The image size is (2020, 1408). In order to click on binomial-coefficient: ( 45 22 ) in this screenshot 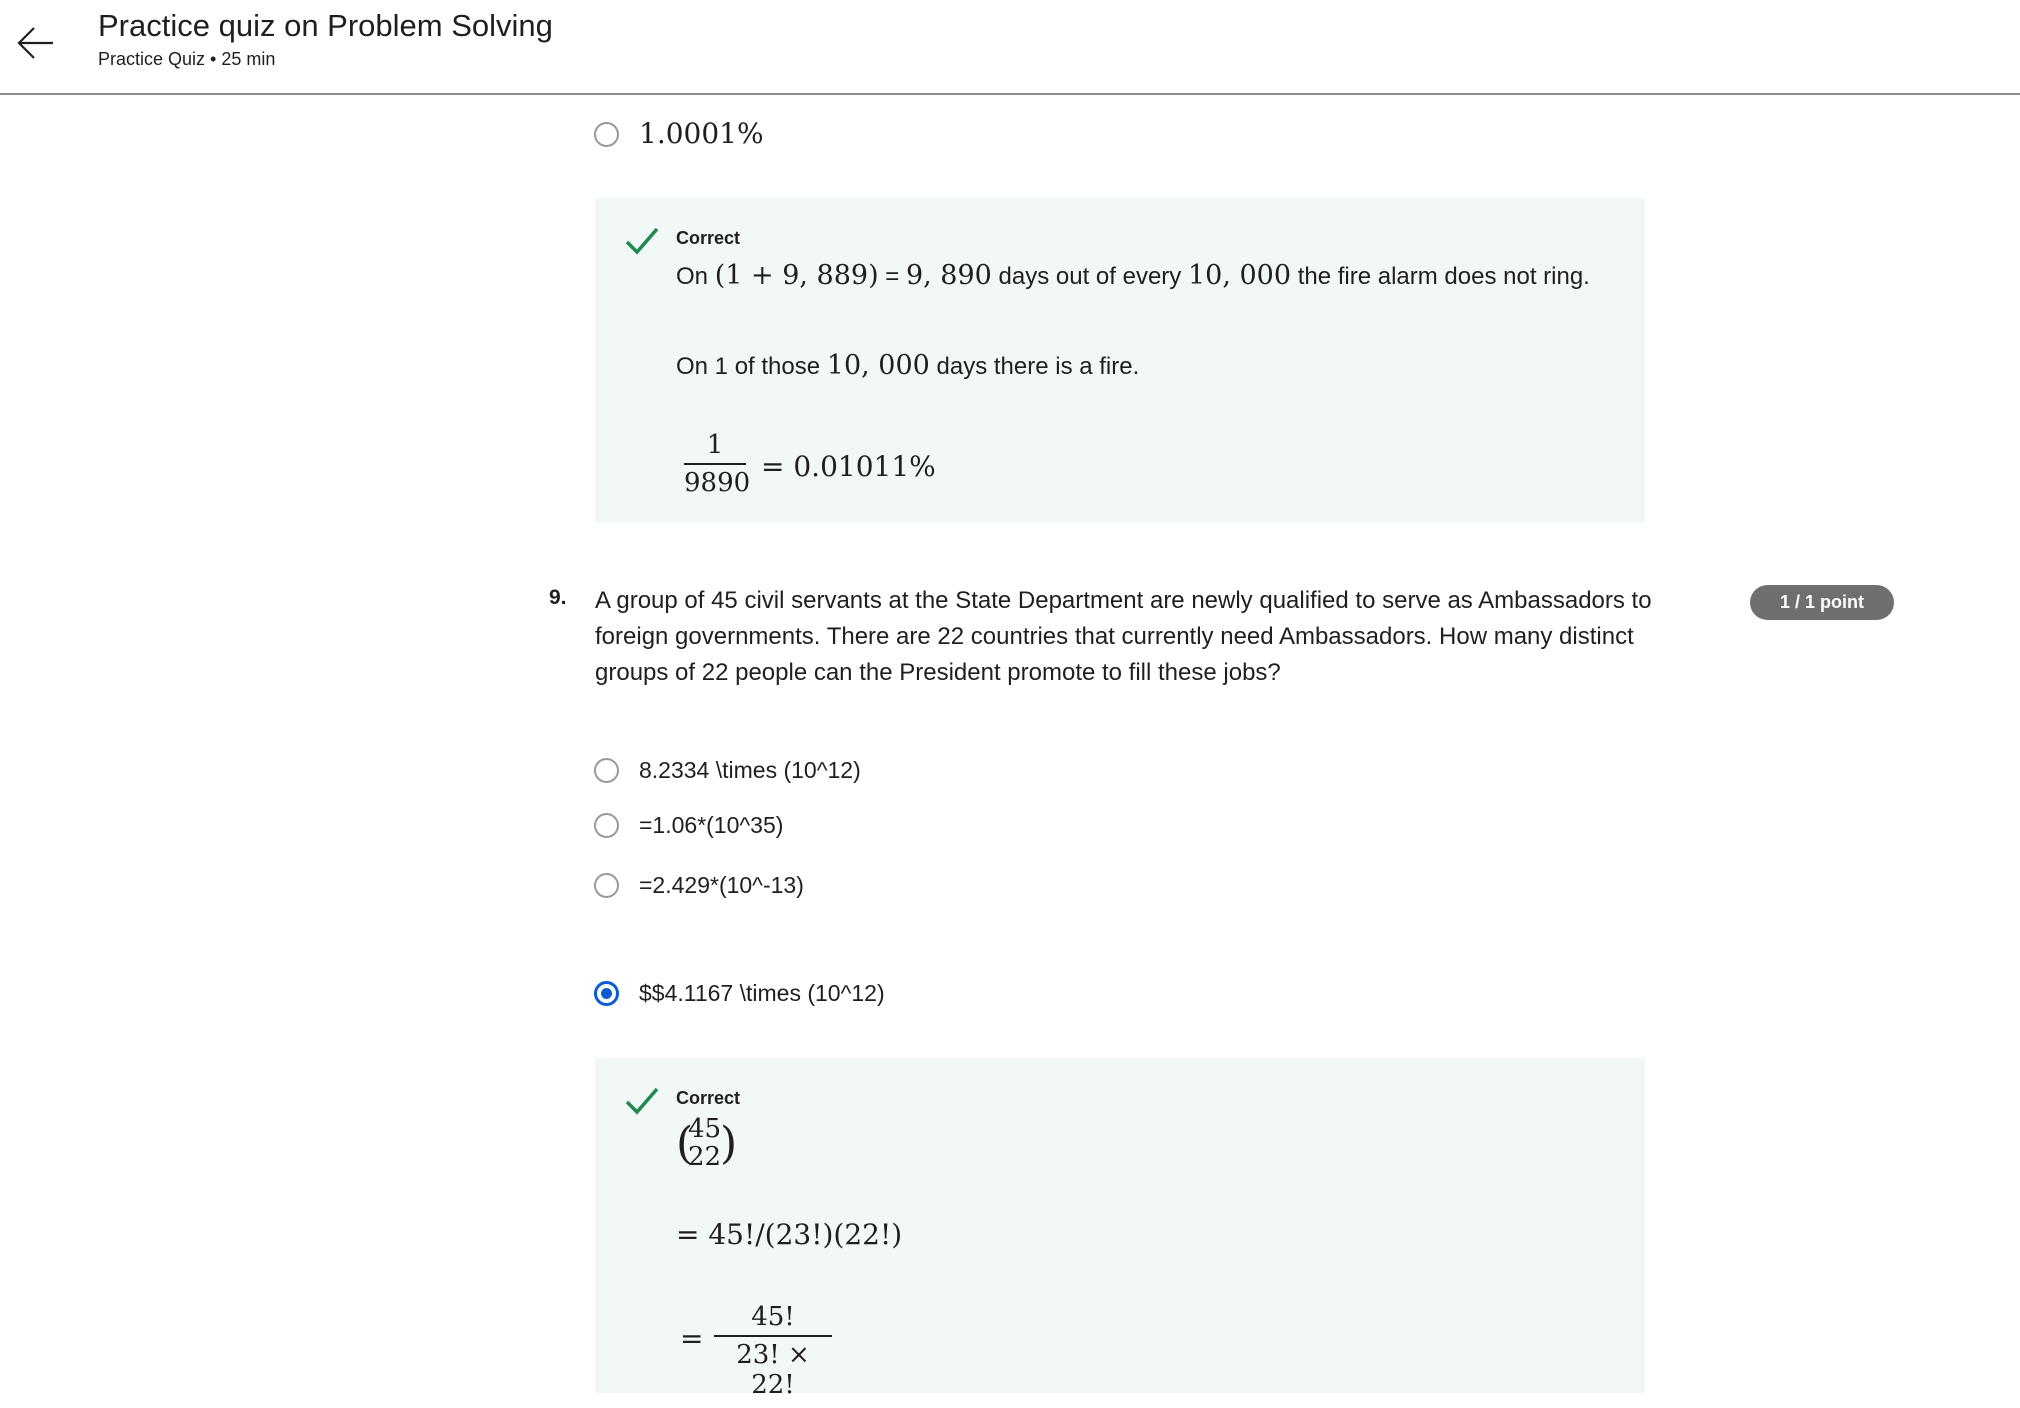, I will do `click(707, 1143)`.